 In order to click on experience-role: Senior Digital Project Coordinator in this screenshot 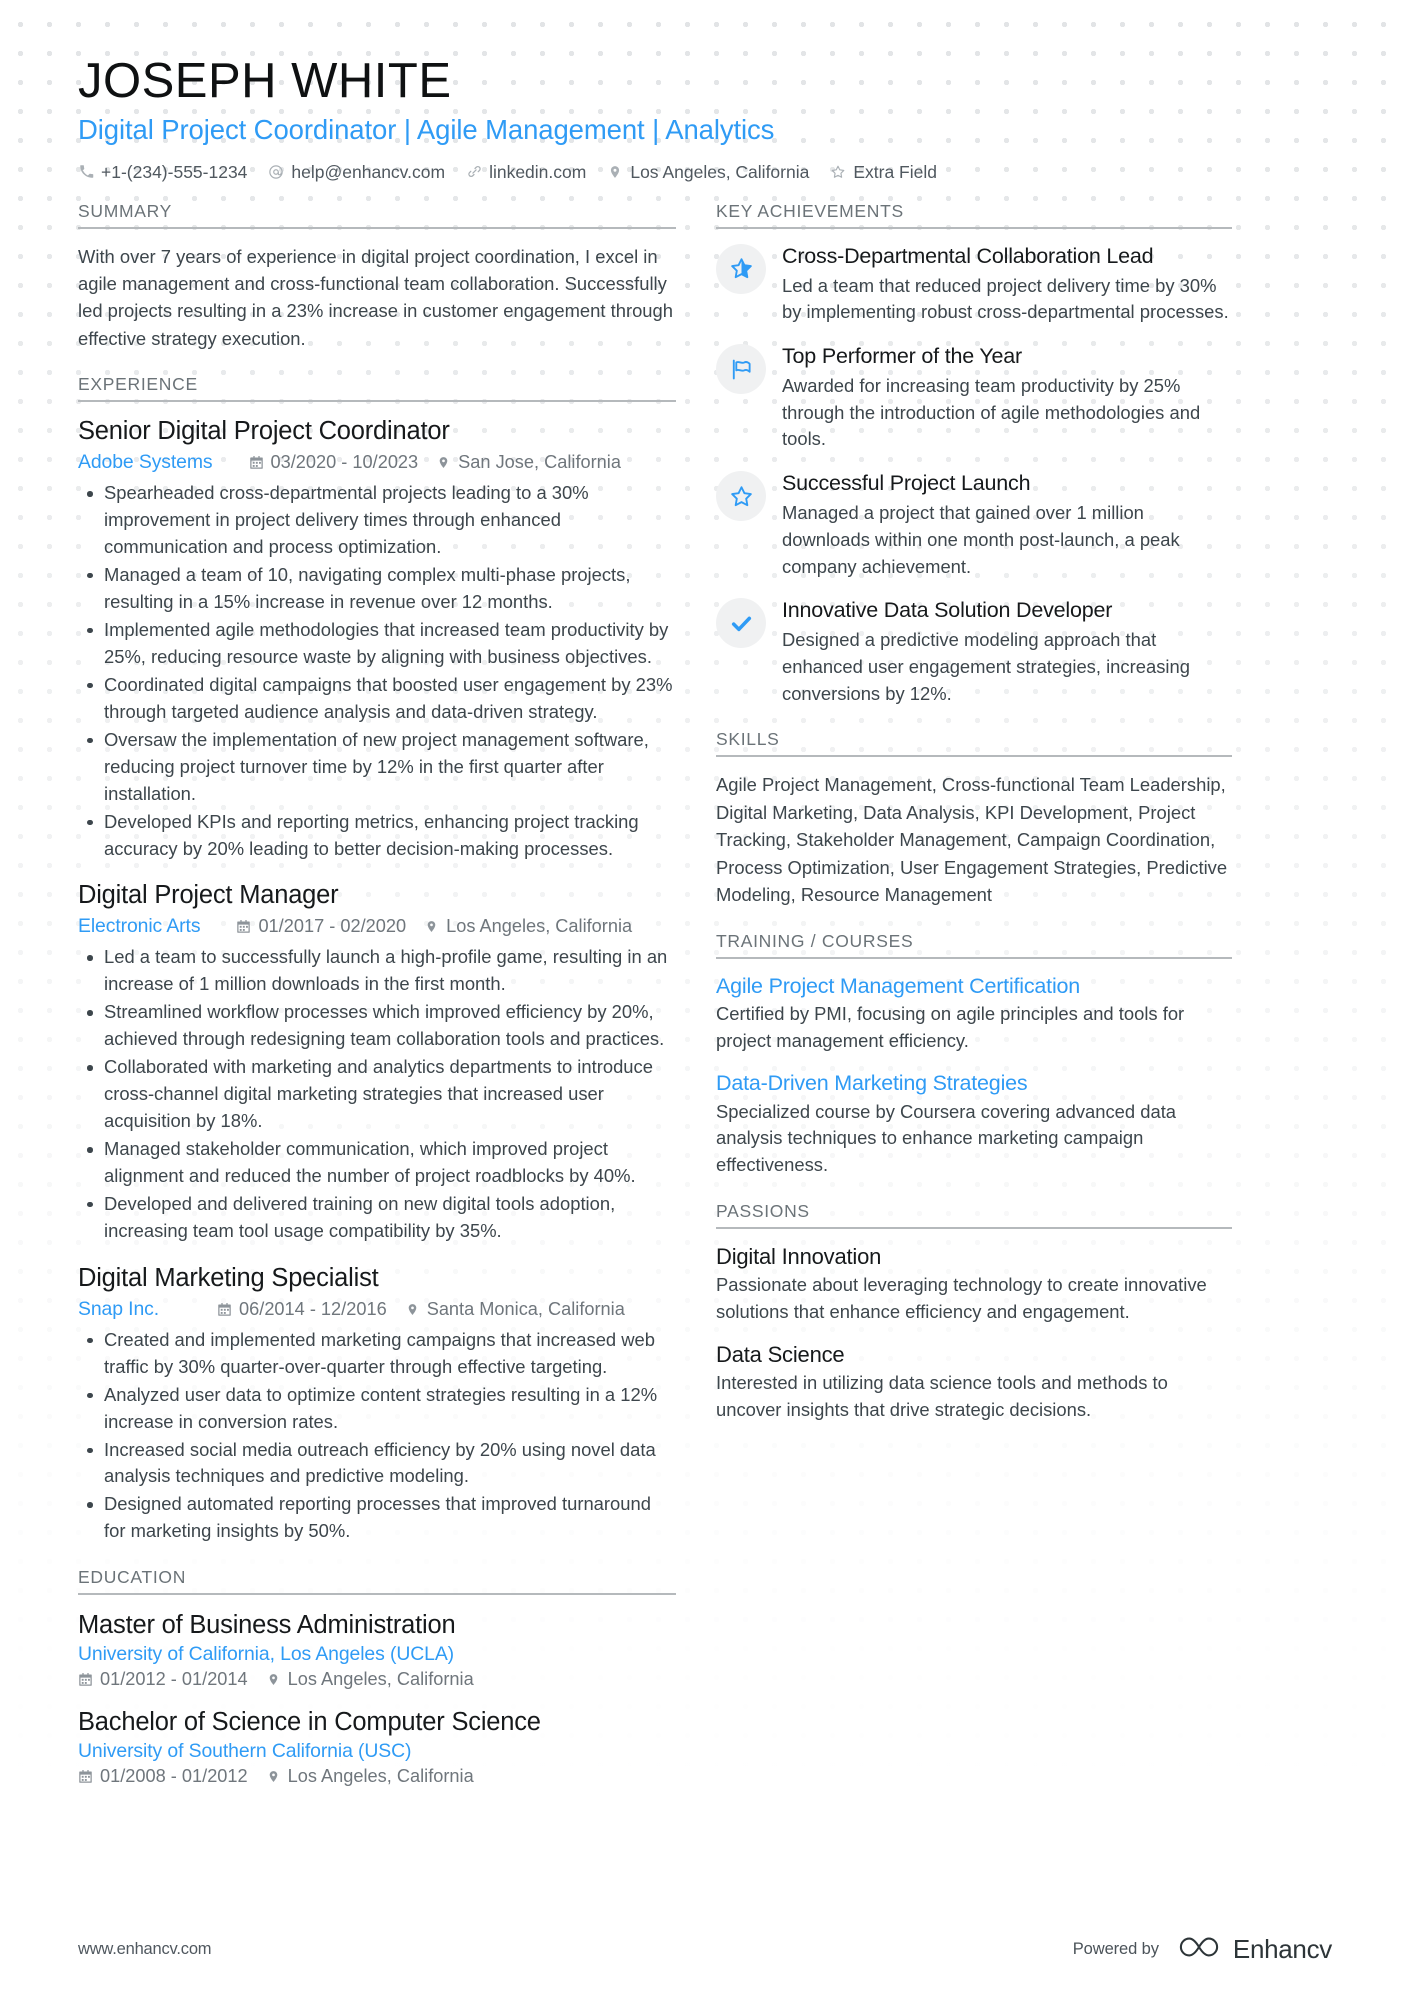, I will do `click(264, 431)`.